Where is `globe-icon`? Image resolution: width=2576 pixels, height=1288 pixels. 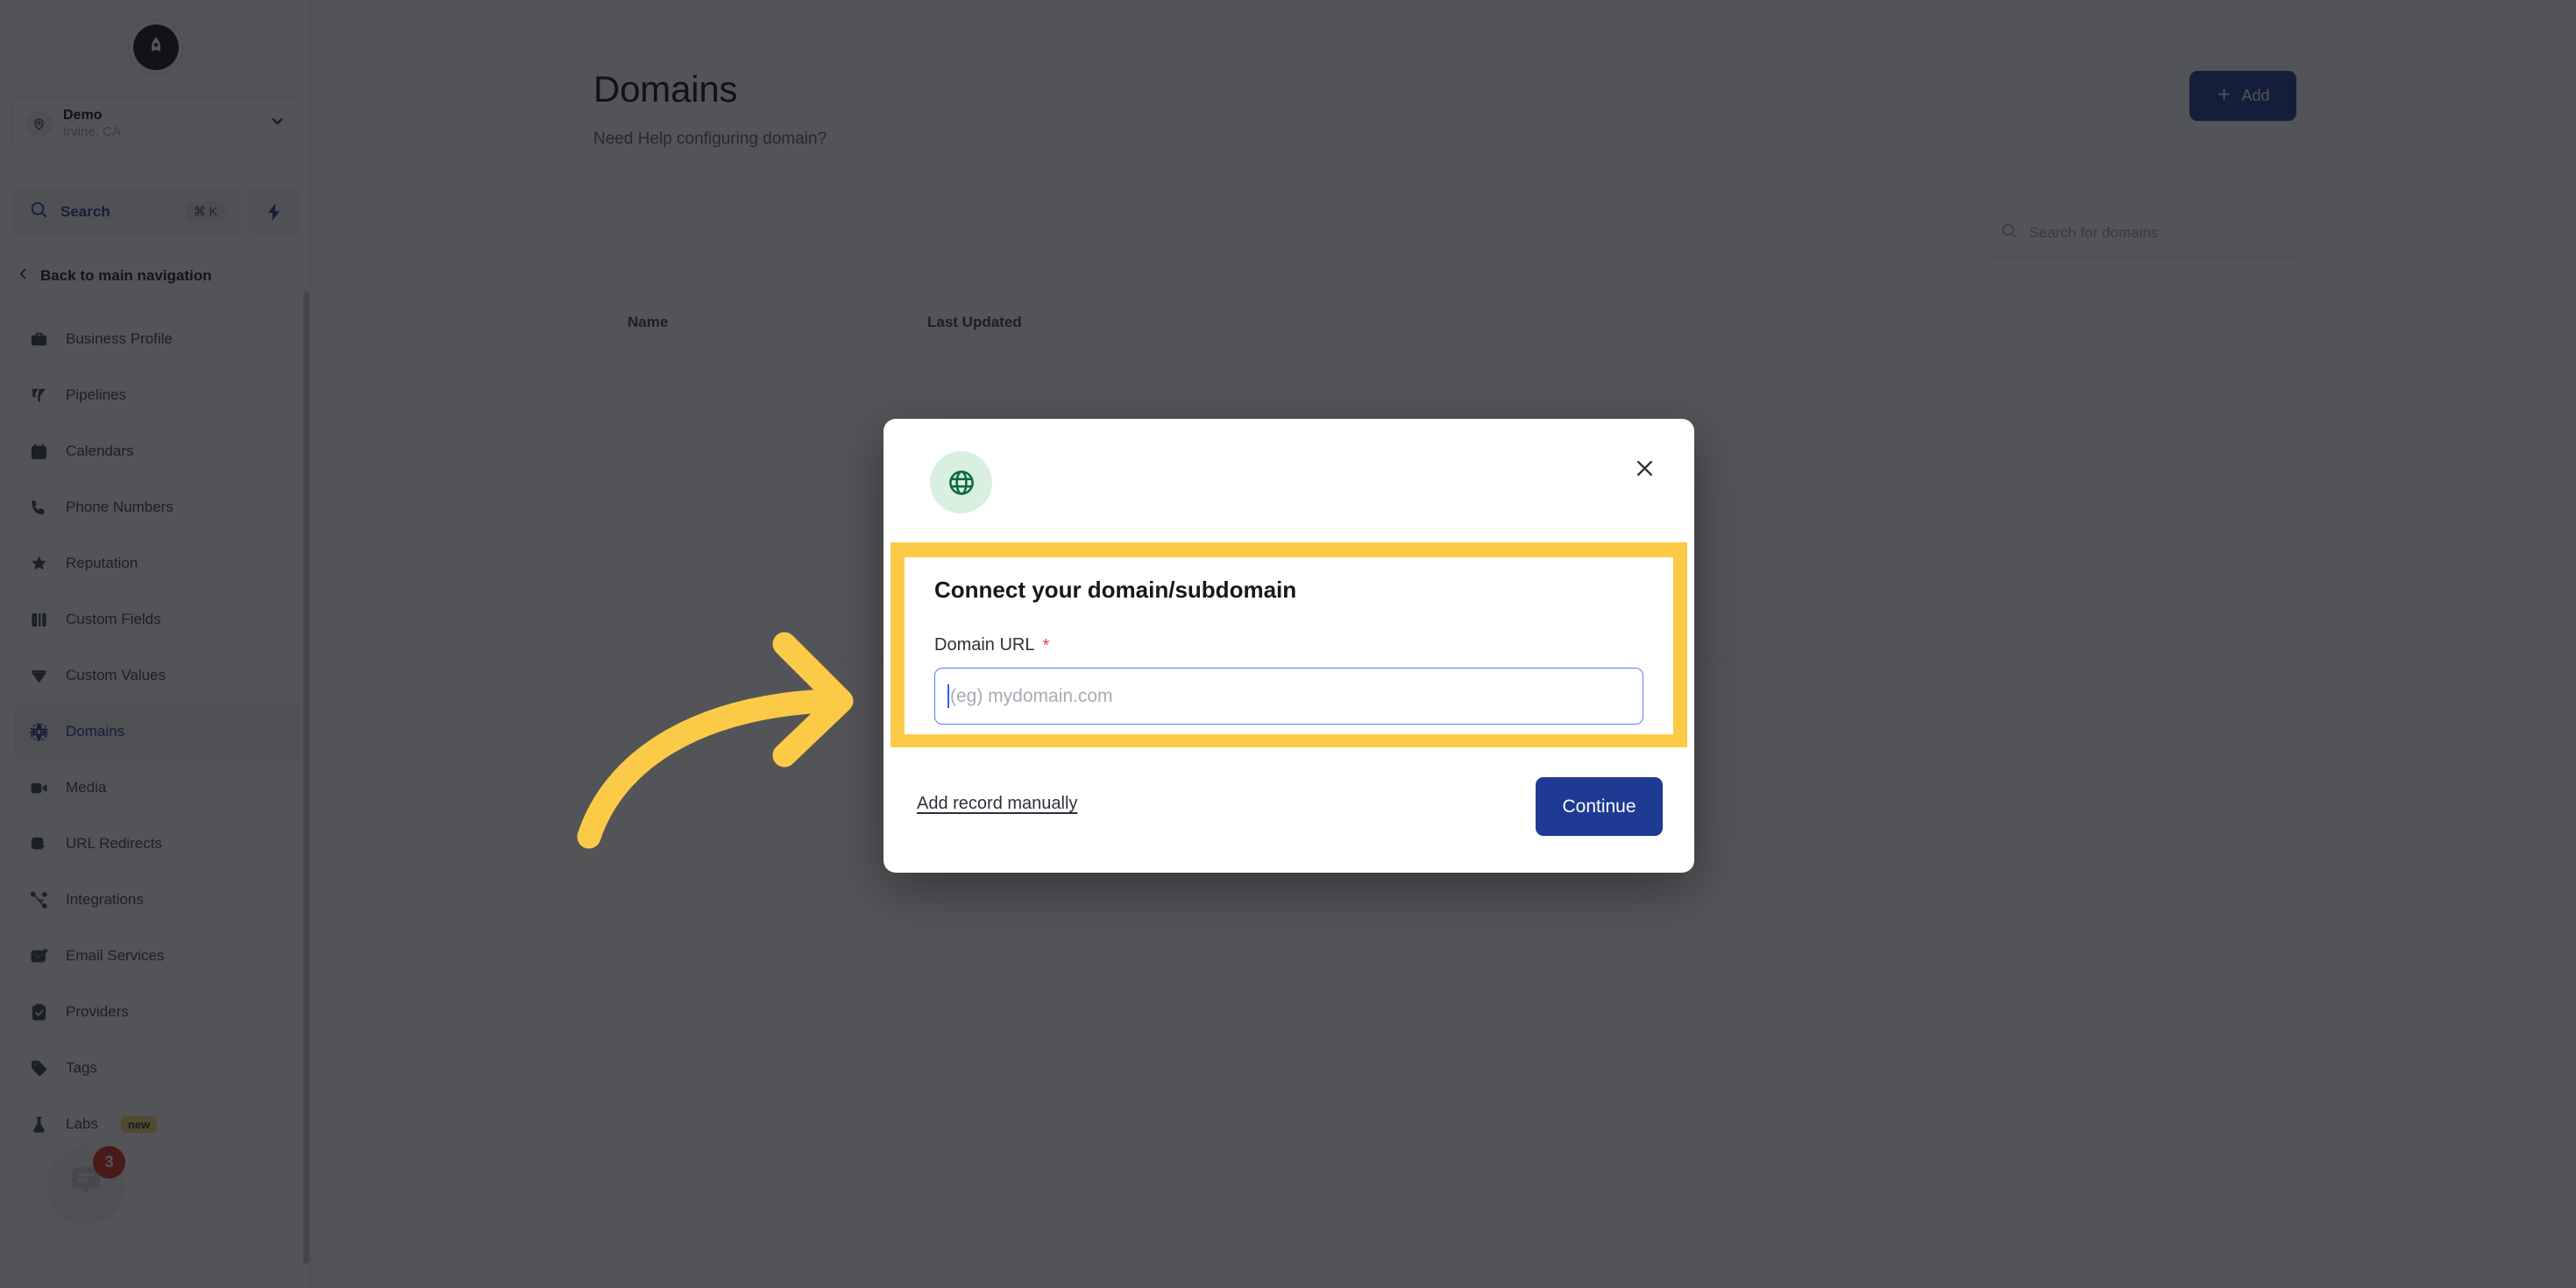 globe-icon is located at coordinates (961, 482).